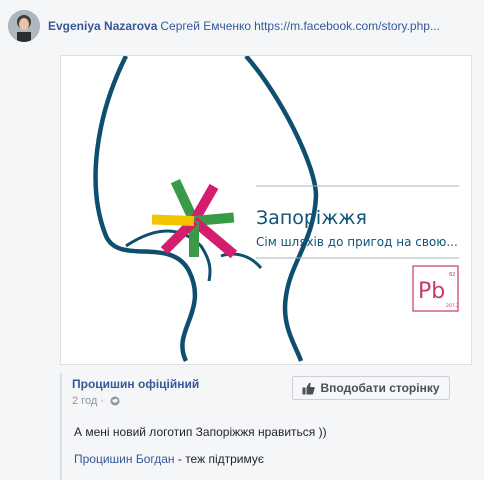 Image resolution: width=484 pixels, height=480 pixels. I want to click on badge-top-number: 82, so click(452, 275).